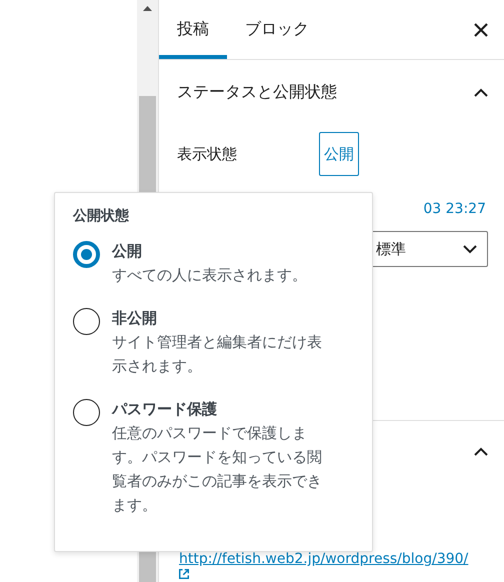 This screenshot has width=504, height=582. I want to click on external-link-icon, so click(184, 574).